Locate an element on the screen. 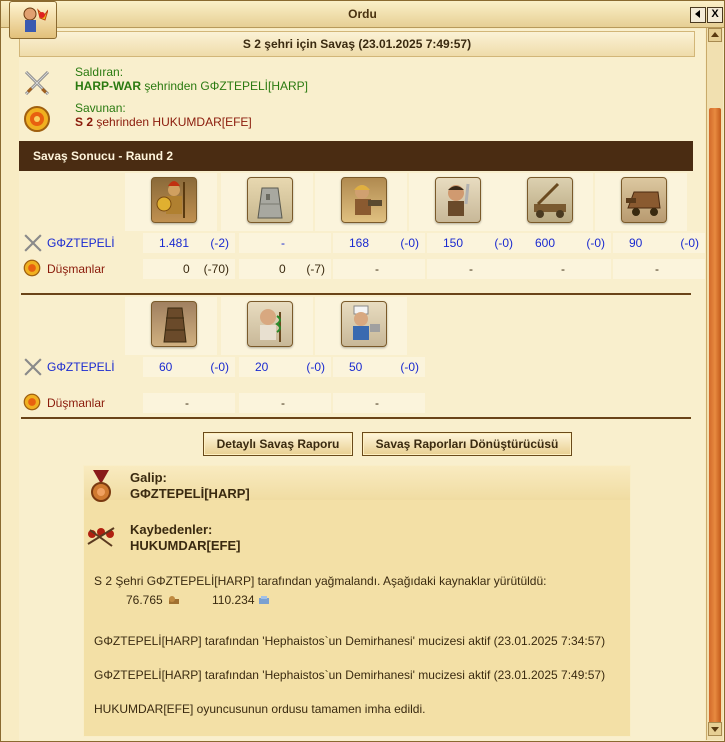 This screenshot has width=725, height=742. vertical-scrollbar is located at coordinates (714, 384).